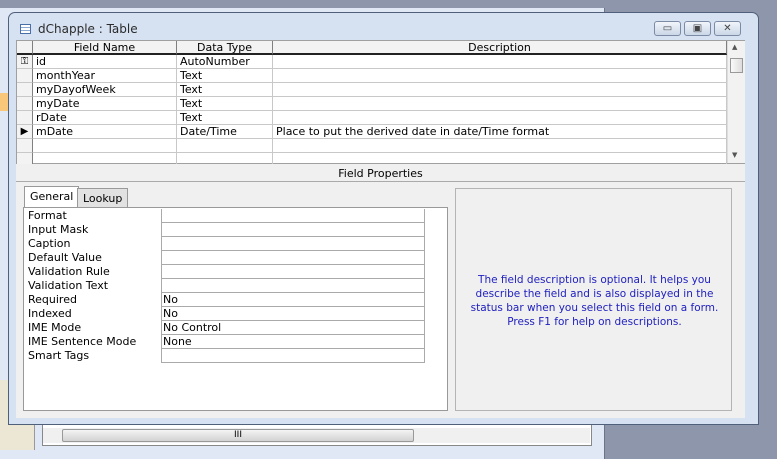  Describe the element at coordinates (58, 229) in the screenshot. I see `property-label: Input Mask` at that location.